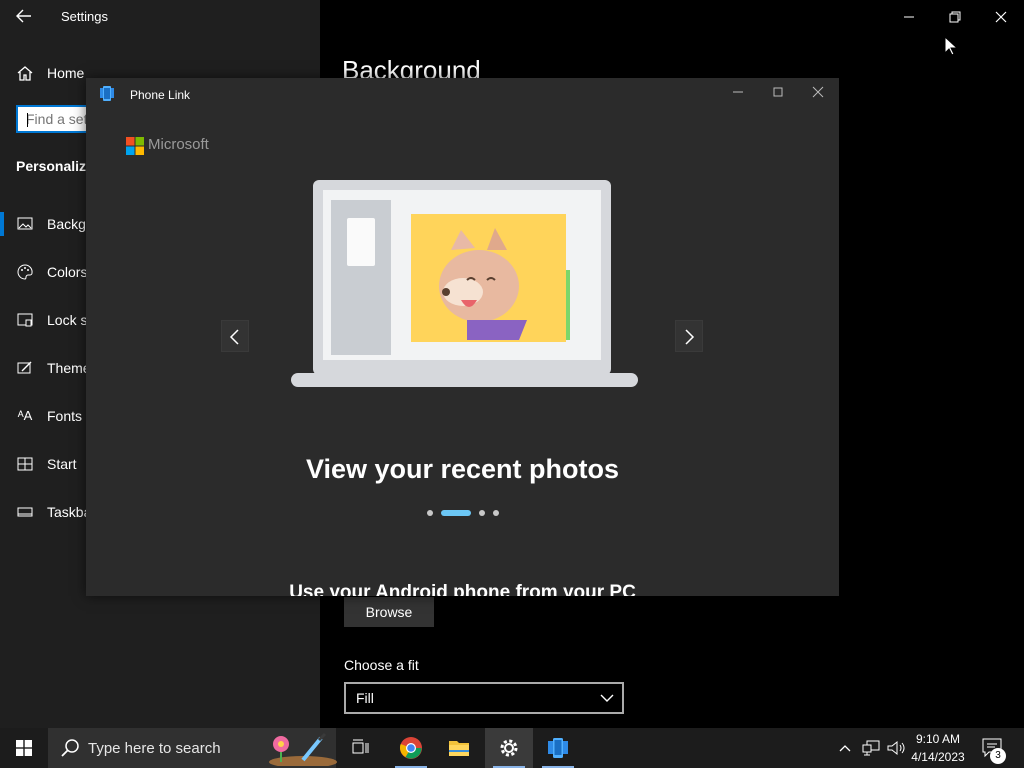  I want to click on carousel-next-button, so click(689, 336).